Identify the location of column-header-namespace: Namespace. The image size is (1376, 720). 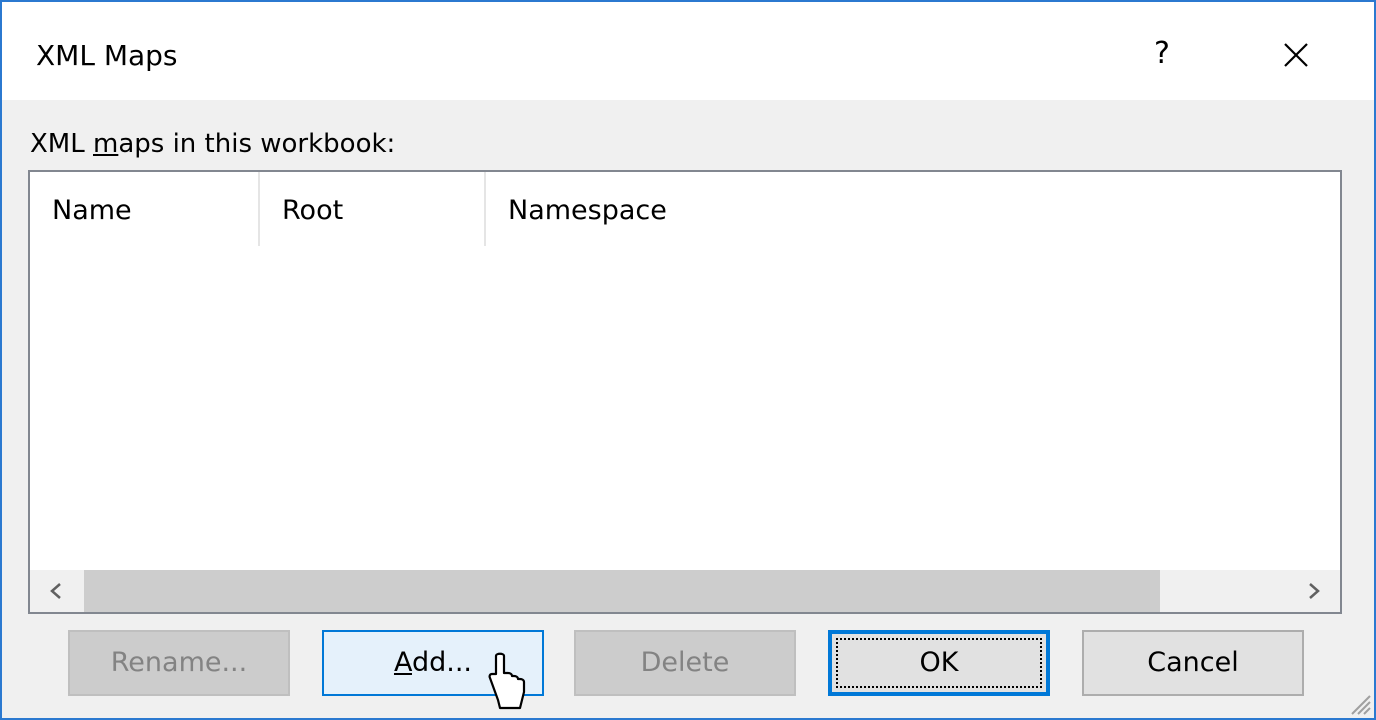
(686, 209).